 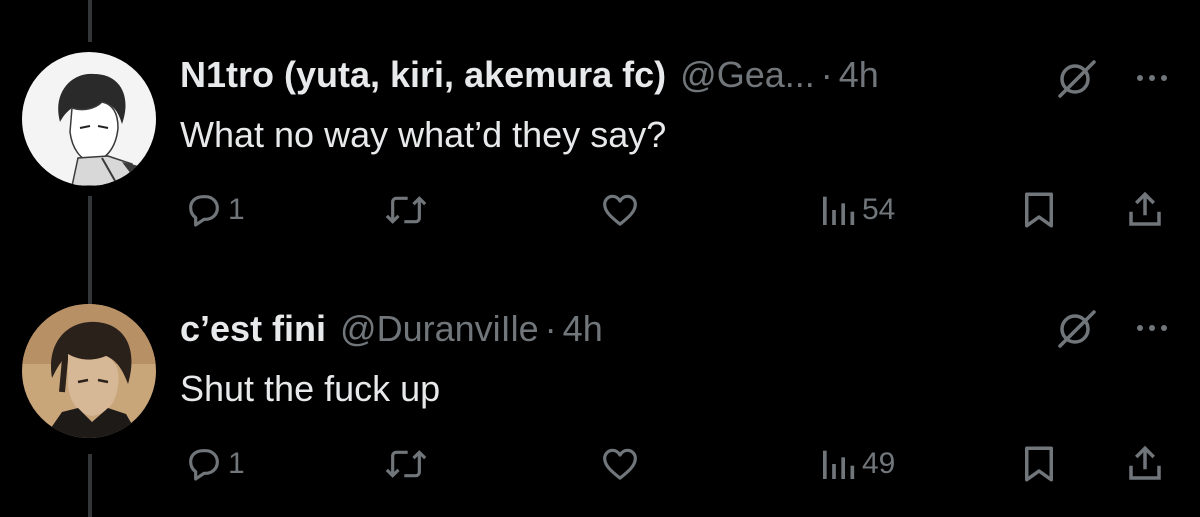 I want to click on views-button: 54, so click(x=856, y=210).